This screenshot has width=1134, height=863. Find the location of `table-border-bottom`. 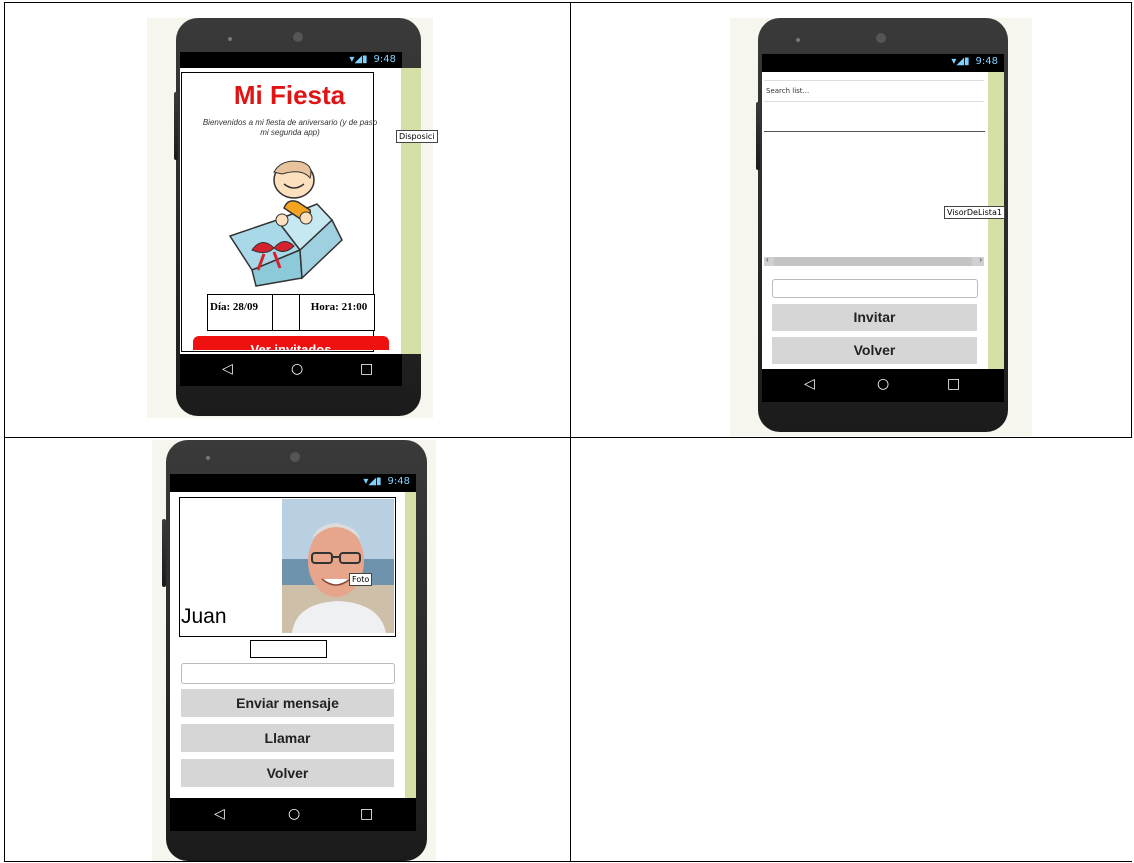

table-border-bottom is located at coordinates (568, 861).